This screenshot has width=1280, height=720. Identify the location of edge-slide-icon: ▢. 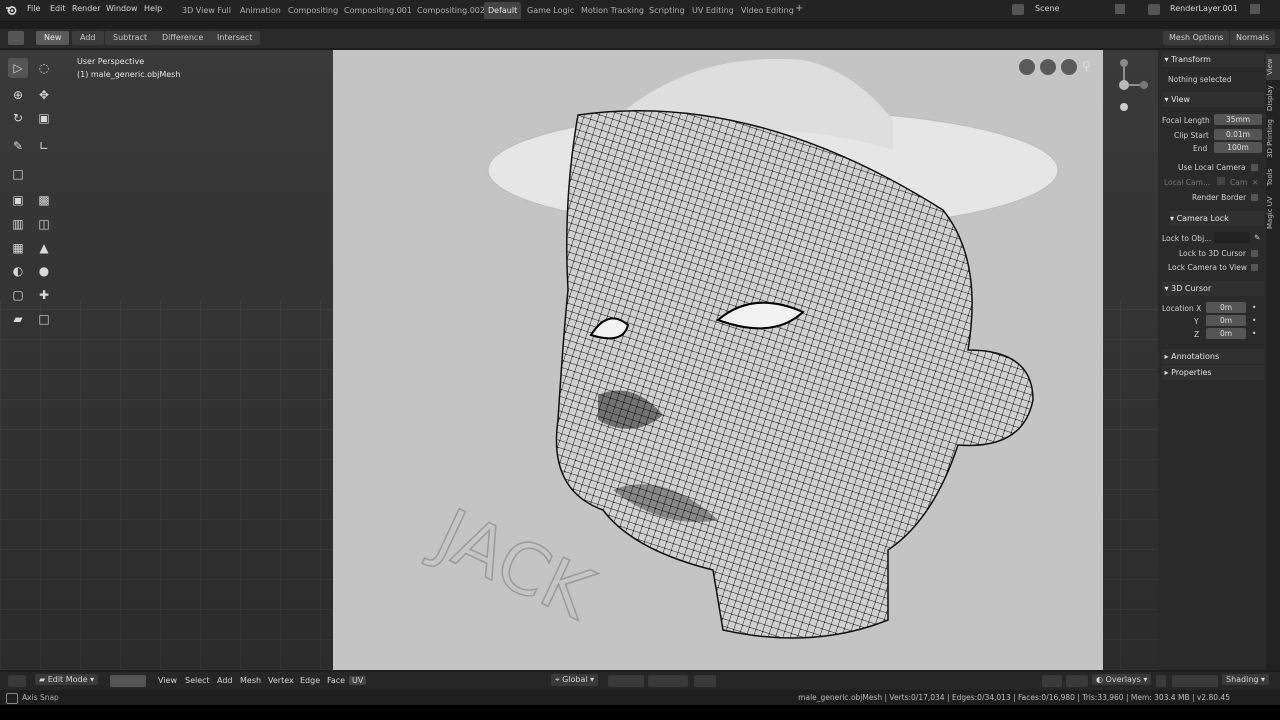
(18, 295).